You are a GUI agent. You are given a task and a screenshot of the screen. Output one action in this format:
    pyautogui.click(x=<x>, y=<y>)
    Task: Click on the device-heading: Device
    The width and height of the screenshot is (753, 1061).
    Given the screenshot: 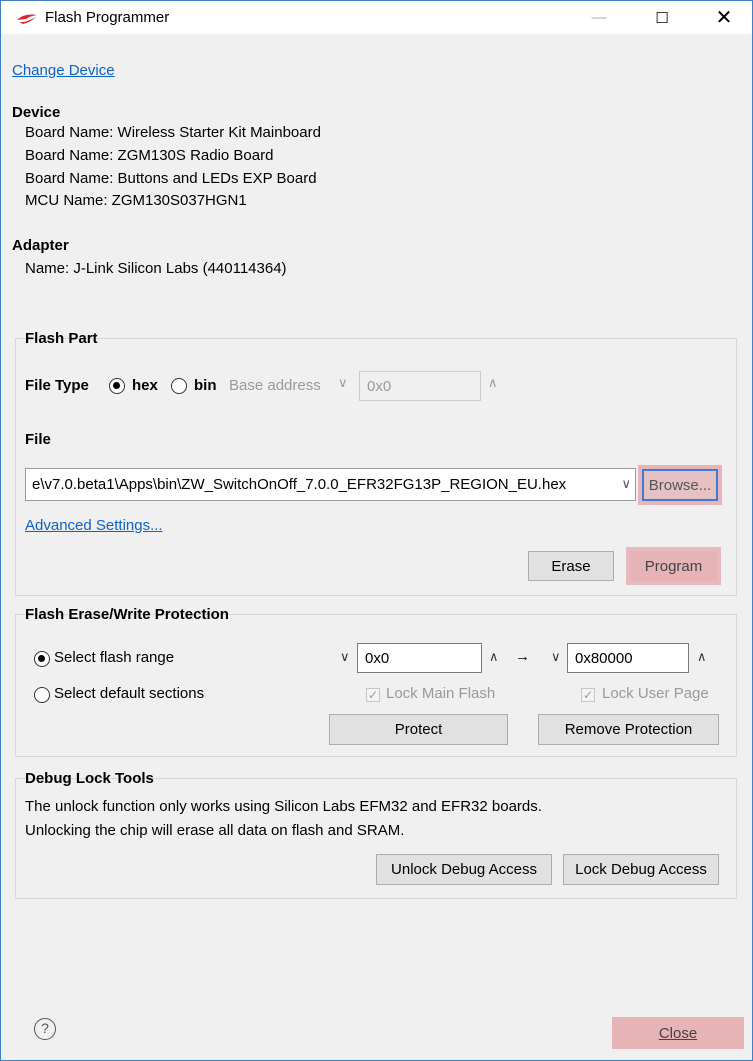 What is the action you would take?
    pyautogui.click(x=36, y=112)
    